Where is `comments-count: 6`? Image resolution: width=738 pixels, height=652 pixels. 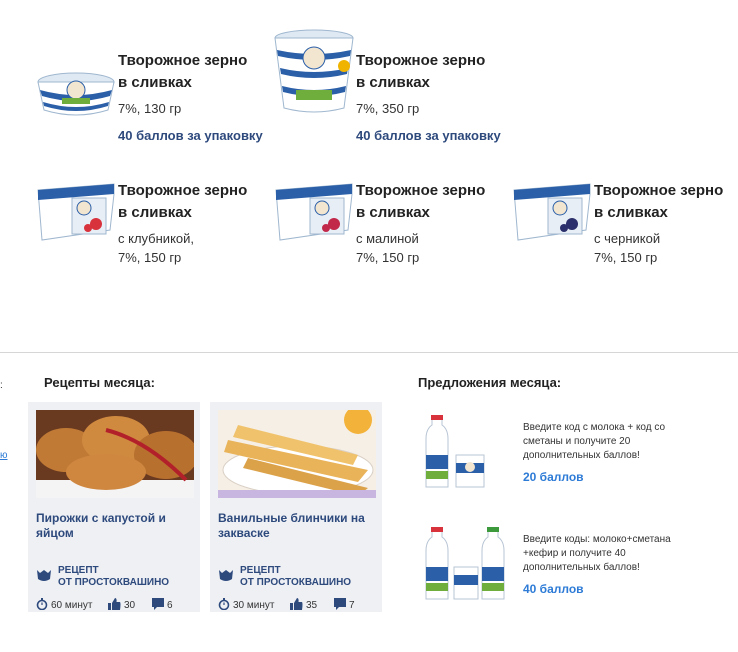 comments-count: 6 is located at coordinates (170, 605).